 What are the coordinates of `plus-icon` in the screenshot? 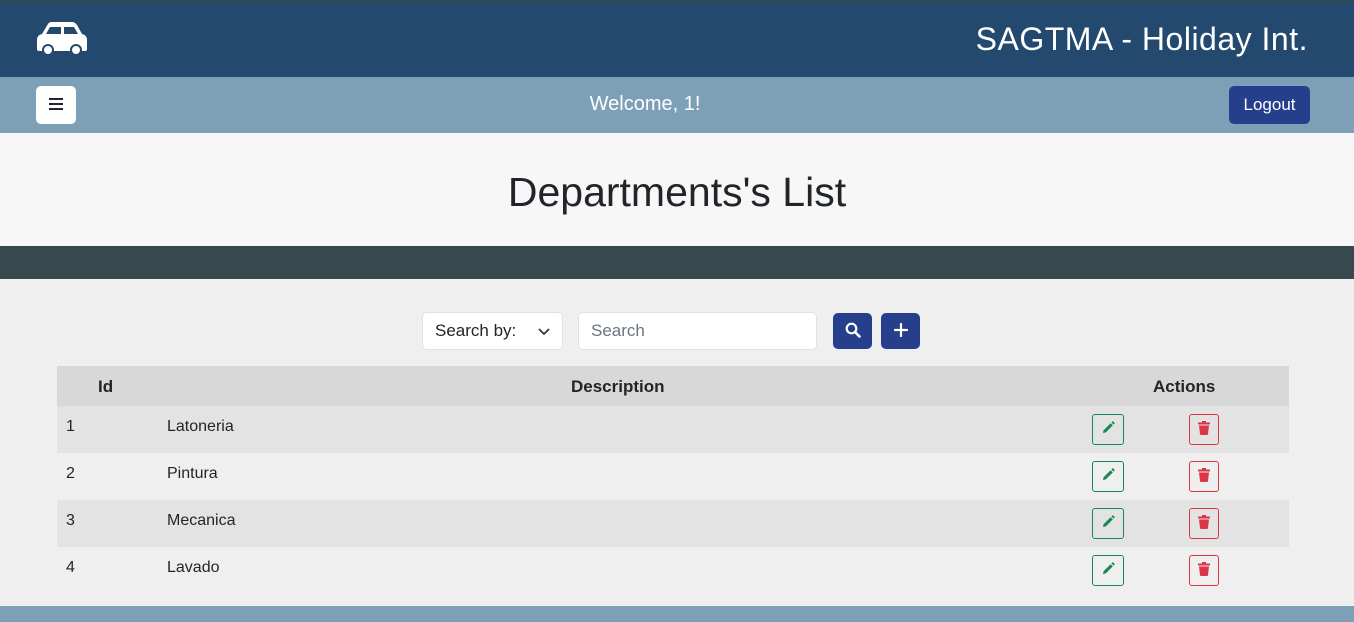 It's located at (900, 331).